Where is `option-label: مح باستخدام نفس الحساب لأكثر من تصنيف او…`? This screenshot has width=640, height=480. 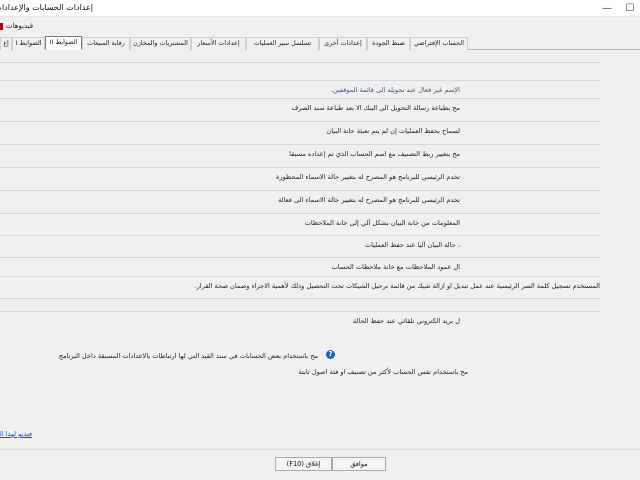 option-label: مح باستخدام نفس الحساب لأكثر من تصنيف او… is located at coordinates (383, 372).